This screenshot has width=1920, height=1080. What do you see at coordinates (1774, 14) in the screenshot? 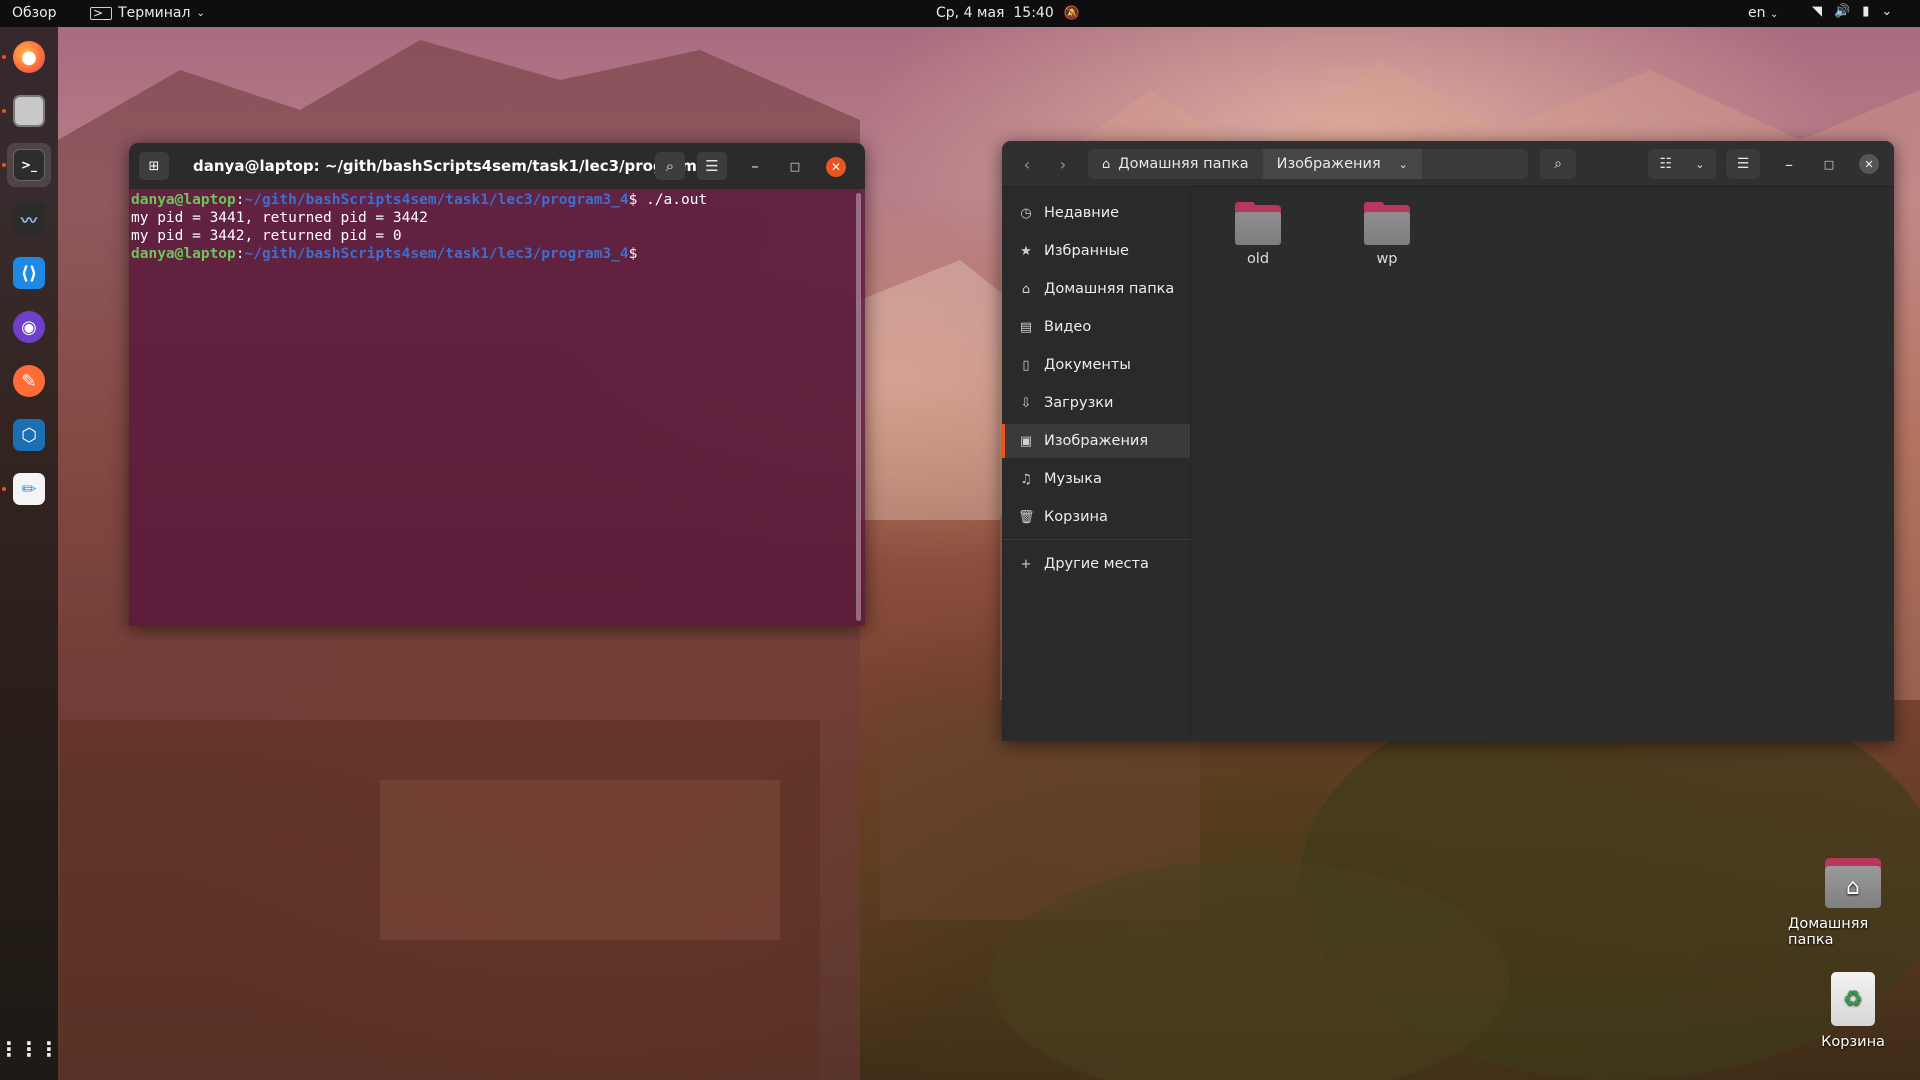
I see `chevron-down-icon: ⌄` at bounding box center [1774, 14].